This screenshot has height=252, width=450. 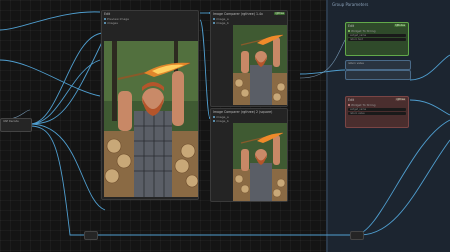 What do you see at coordinates (11, 121) in the screenshot?
I see `node-label: VAE Decode` at bounding box center [11, 121].